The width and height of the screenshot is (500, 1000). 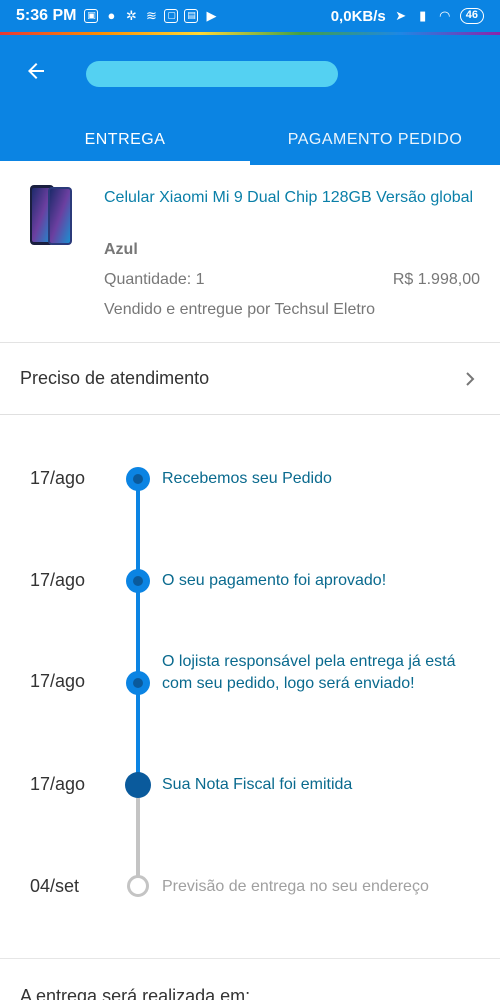 I want to click on timeline-progress-line, so click(x=138, y=633).